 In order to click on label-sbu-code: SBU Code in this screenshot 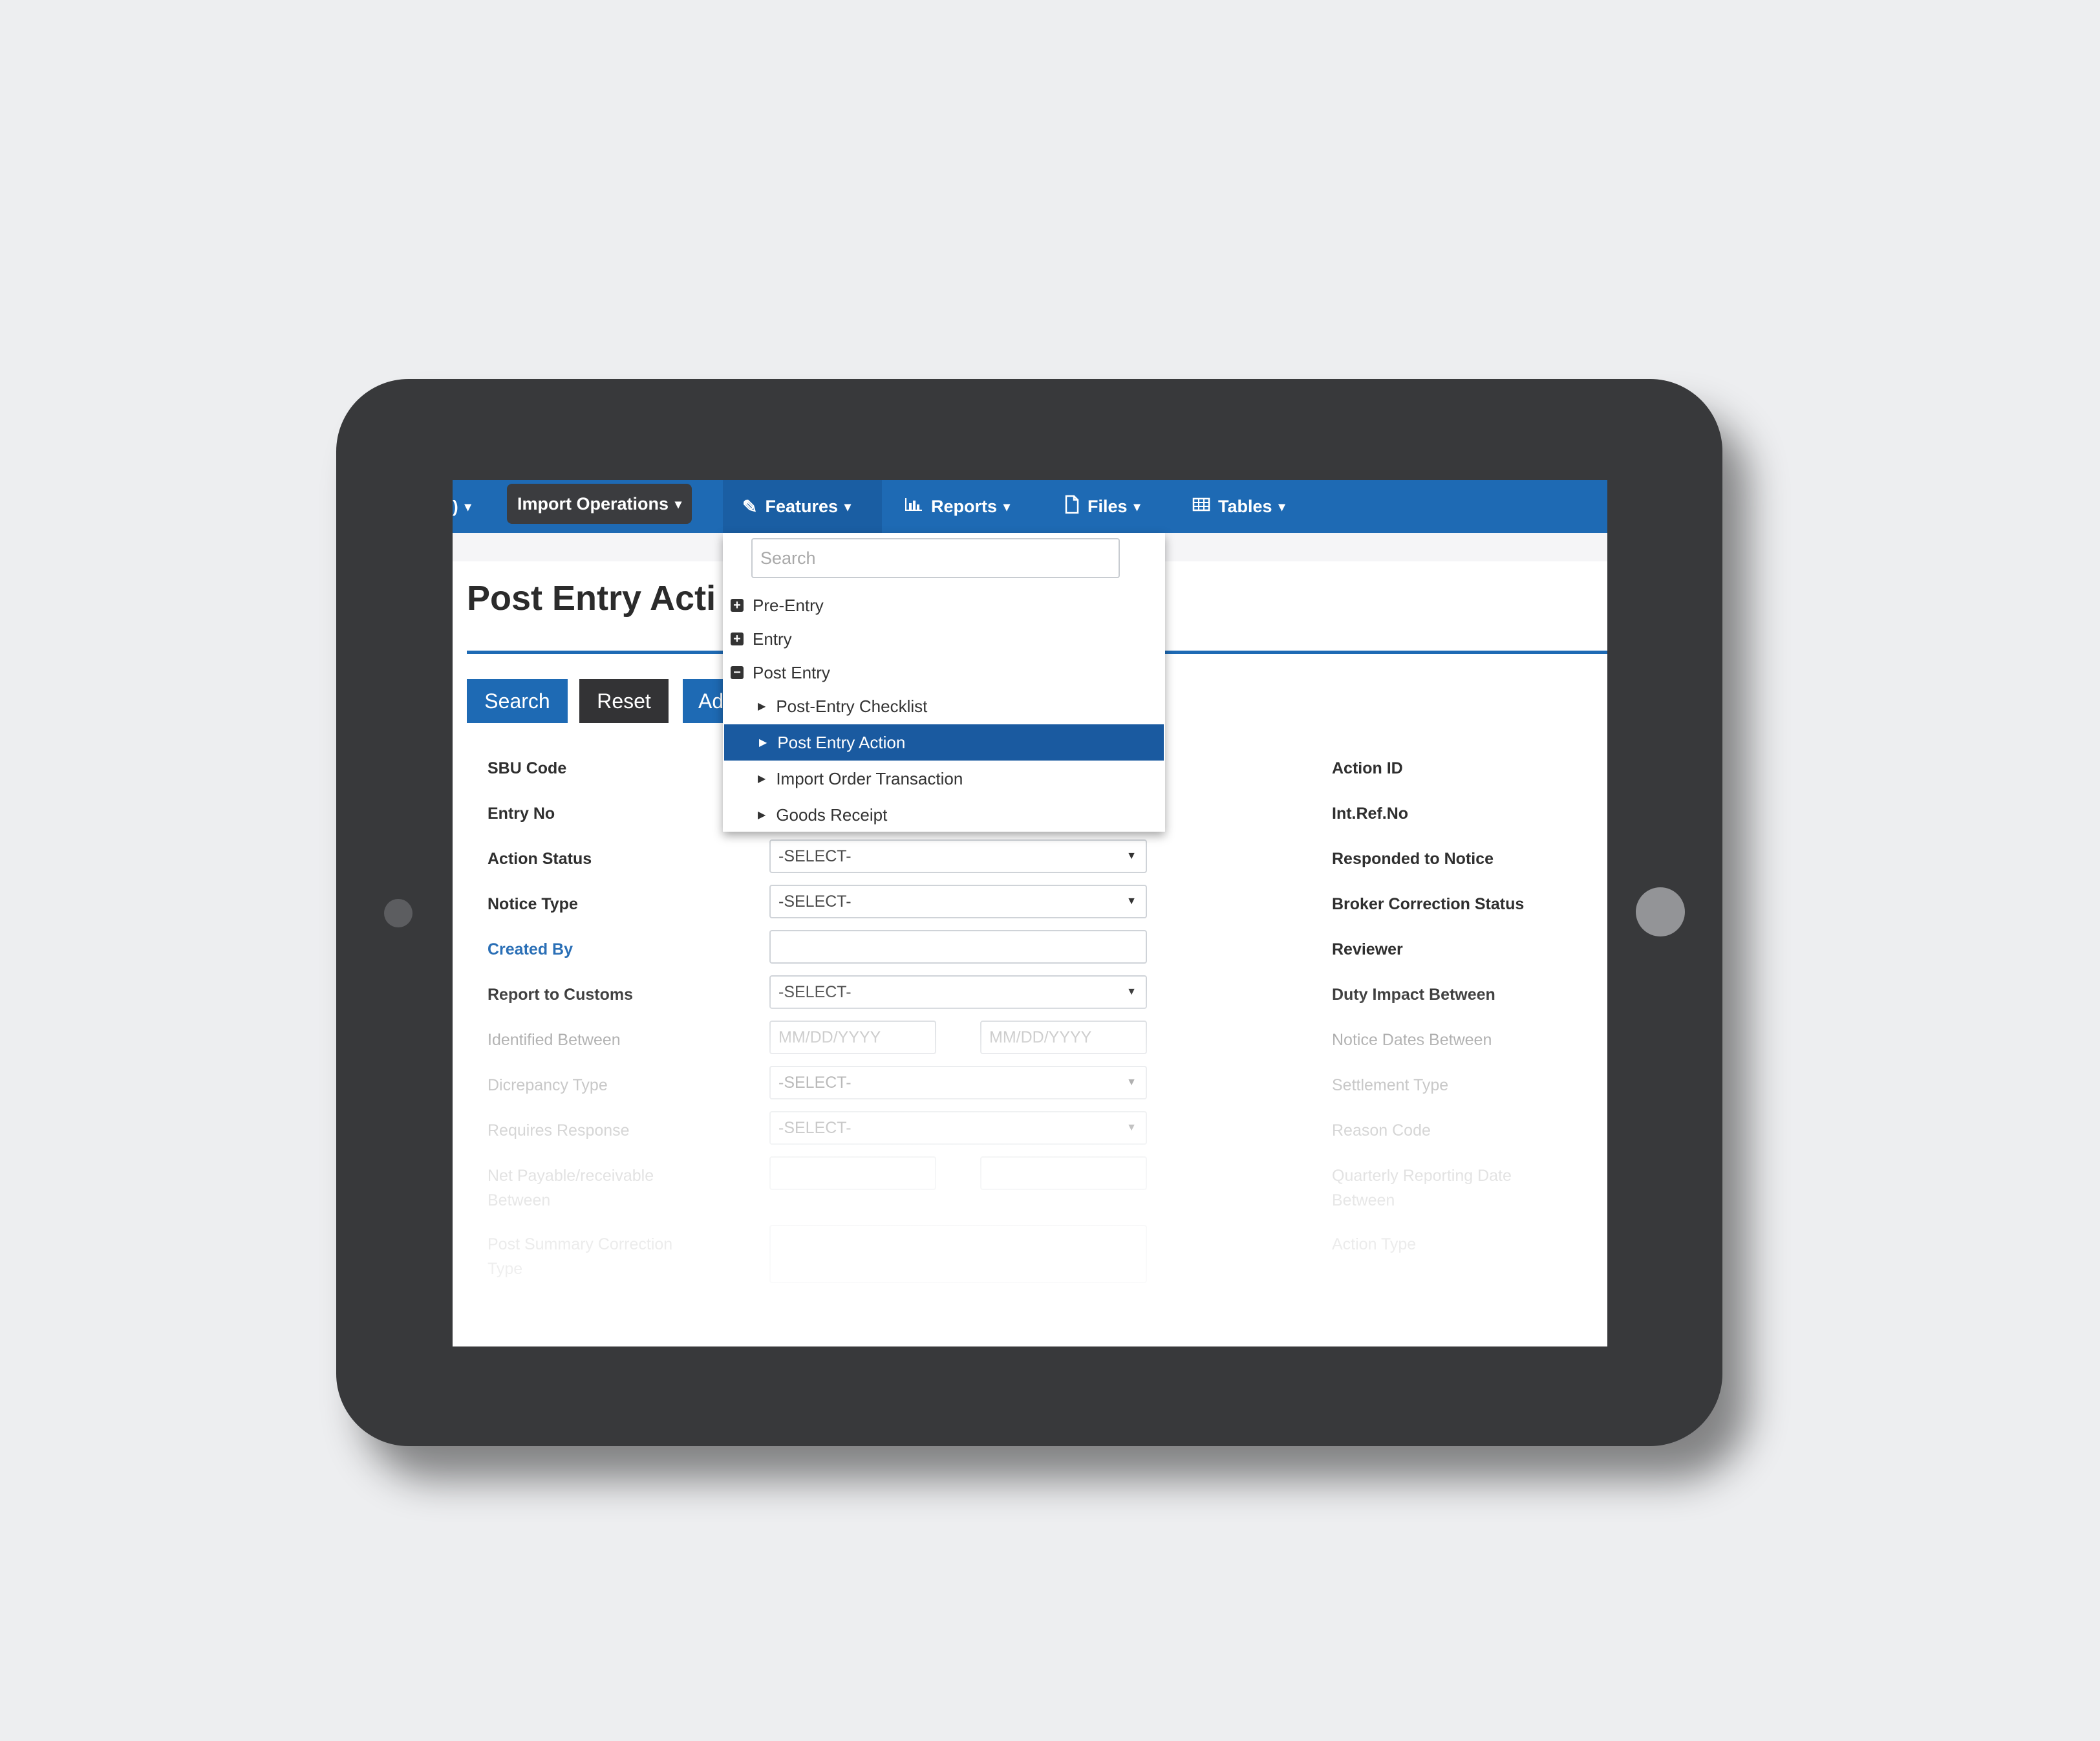, I will do `click(527, 768)`.